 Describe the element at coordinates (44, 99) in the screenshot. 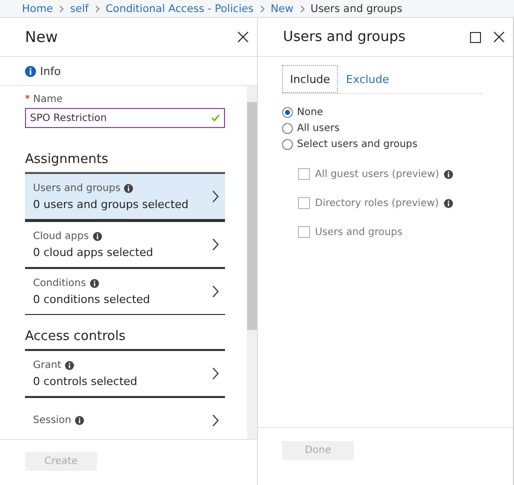

I see `field-label: * Name` at that location.